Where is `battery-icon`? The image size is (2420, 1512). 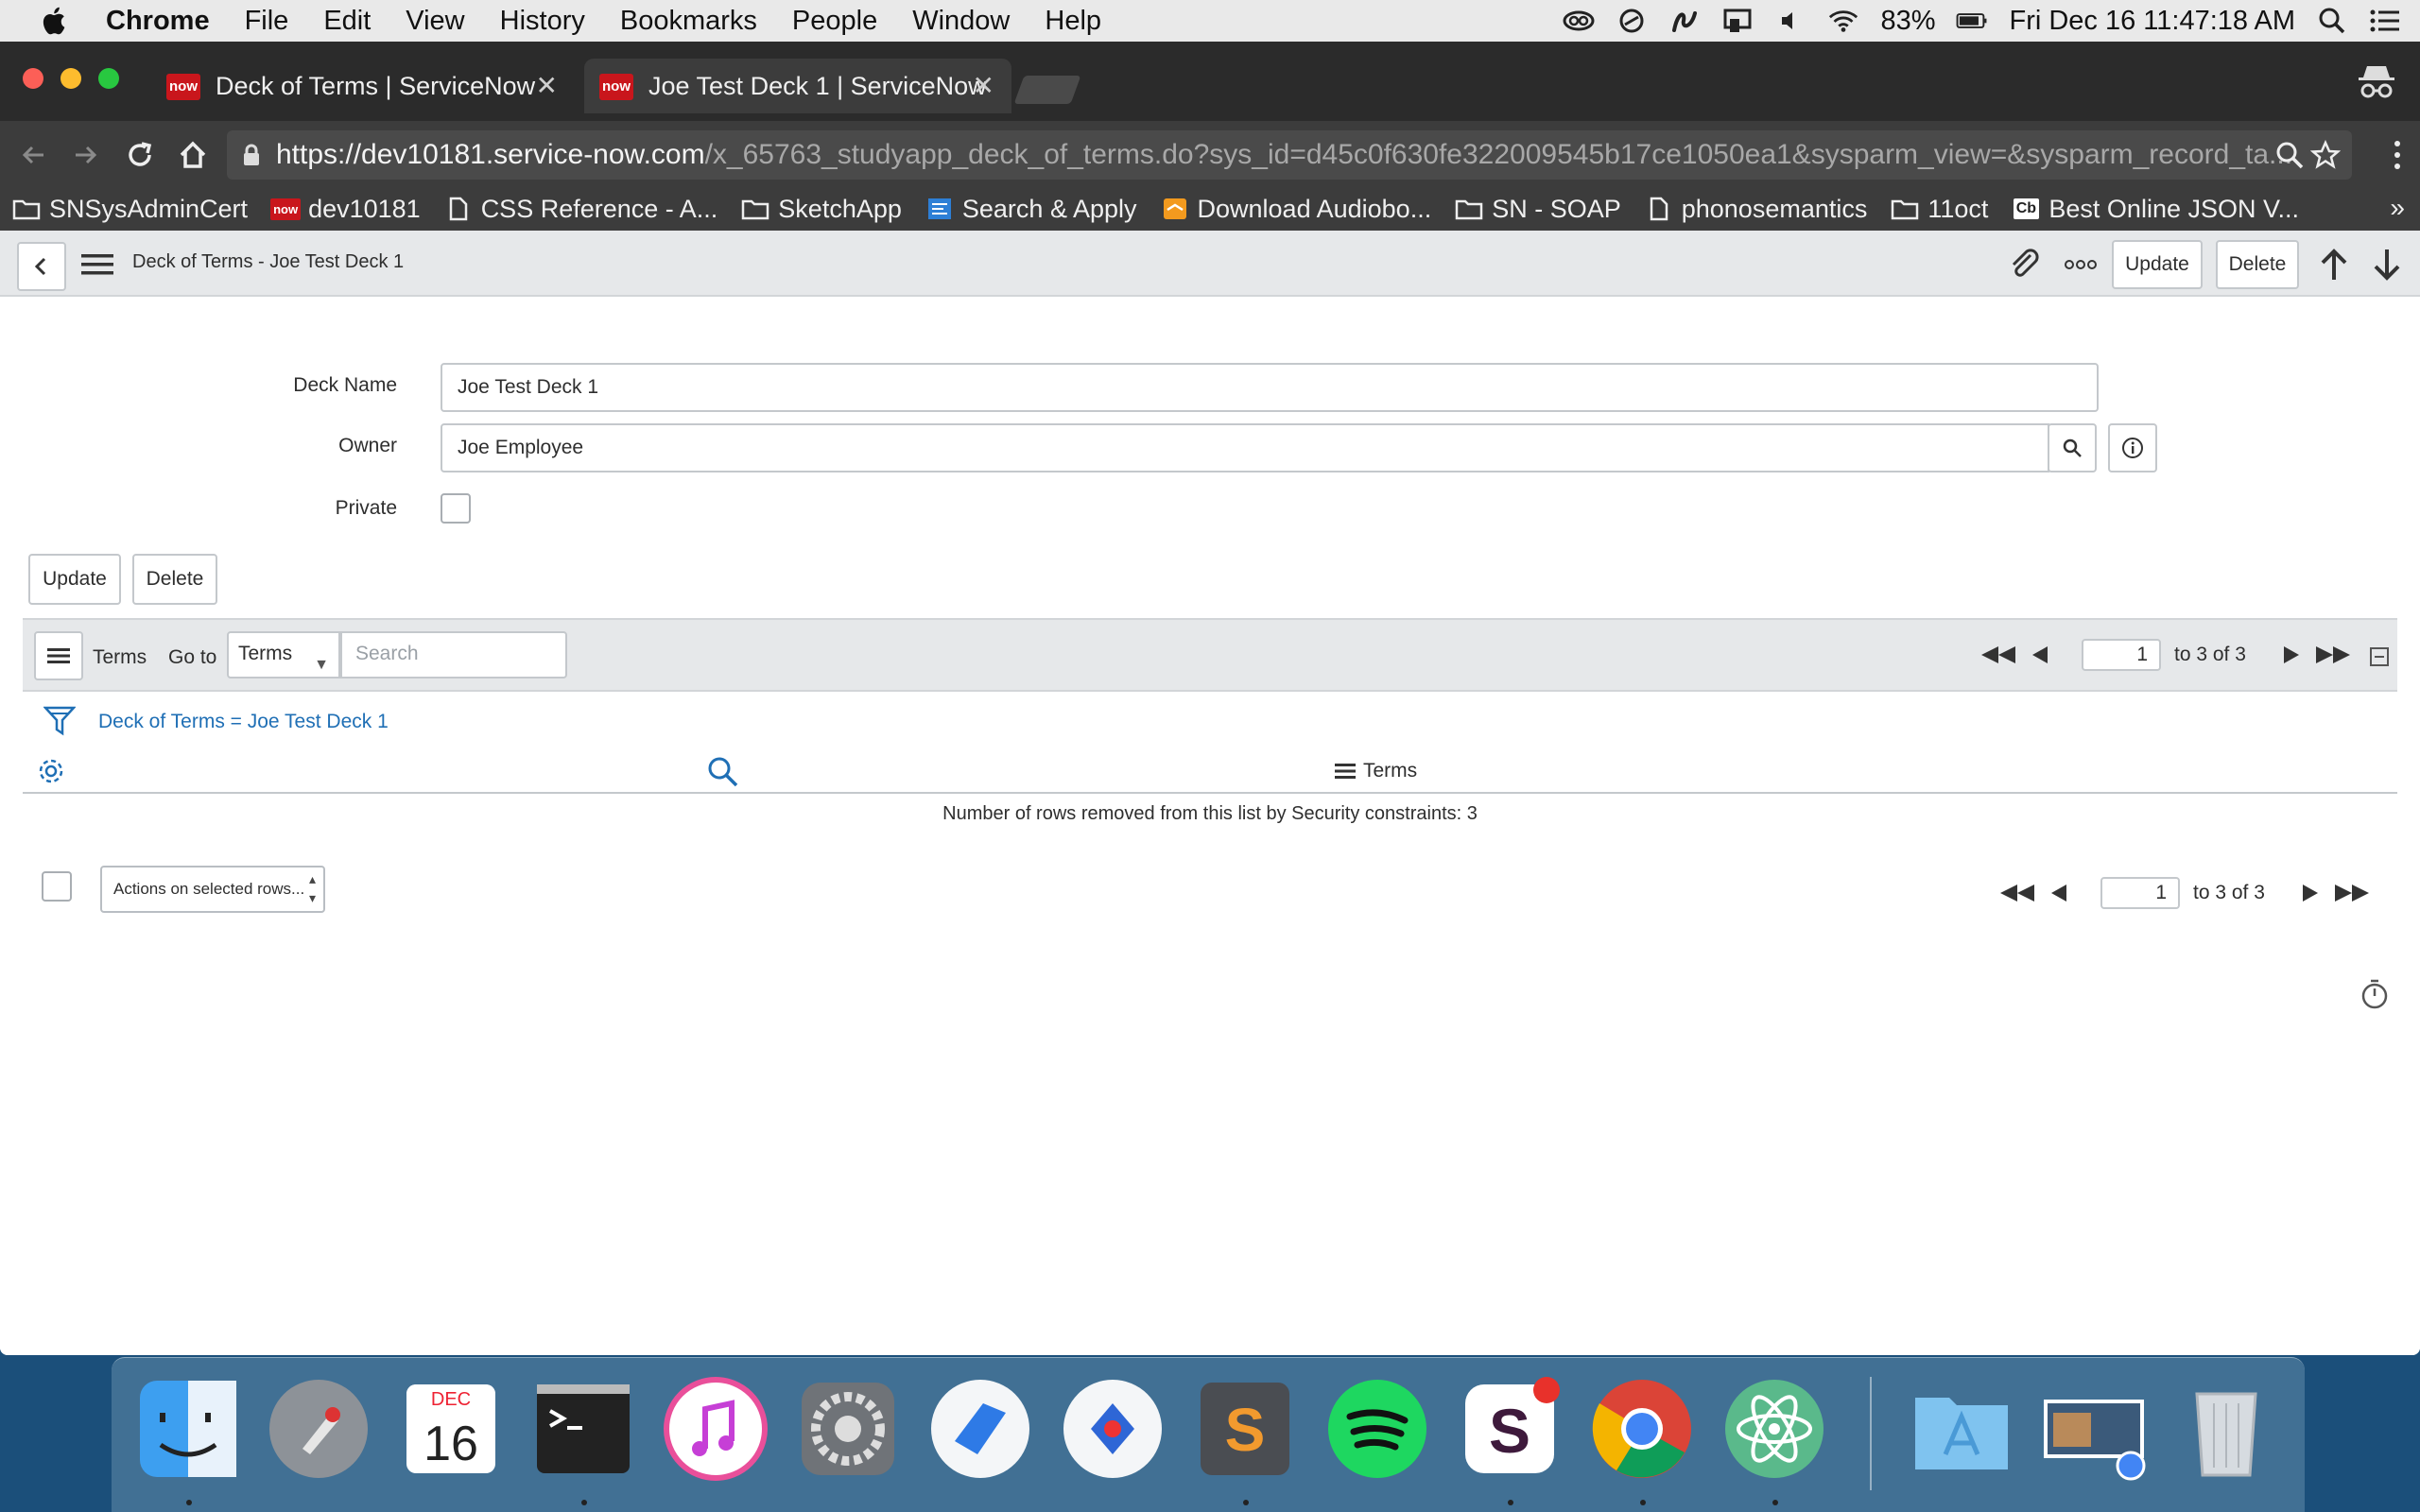 battery-icon is located at coordinates (1972, 21).